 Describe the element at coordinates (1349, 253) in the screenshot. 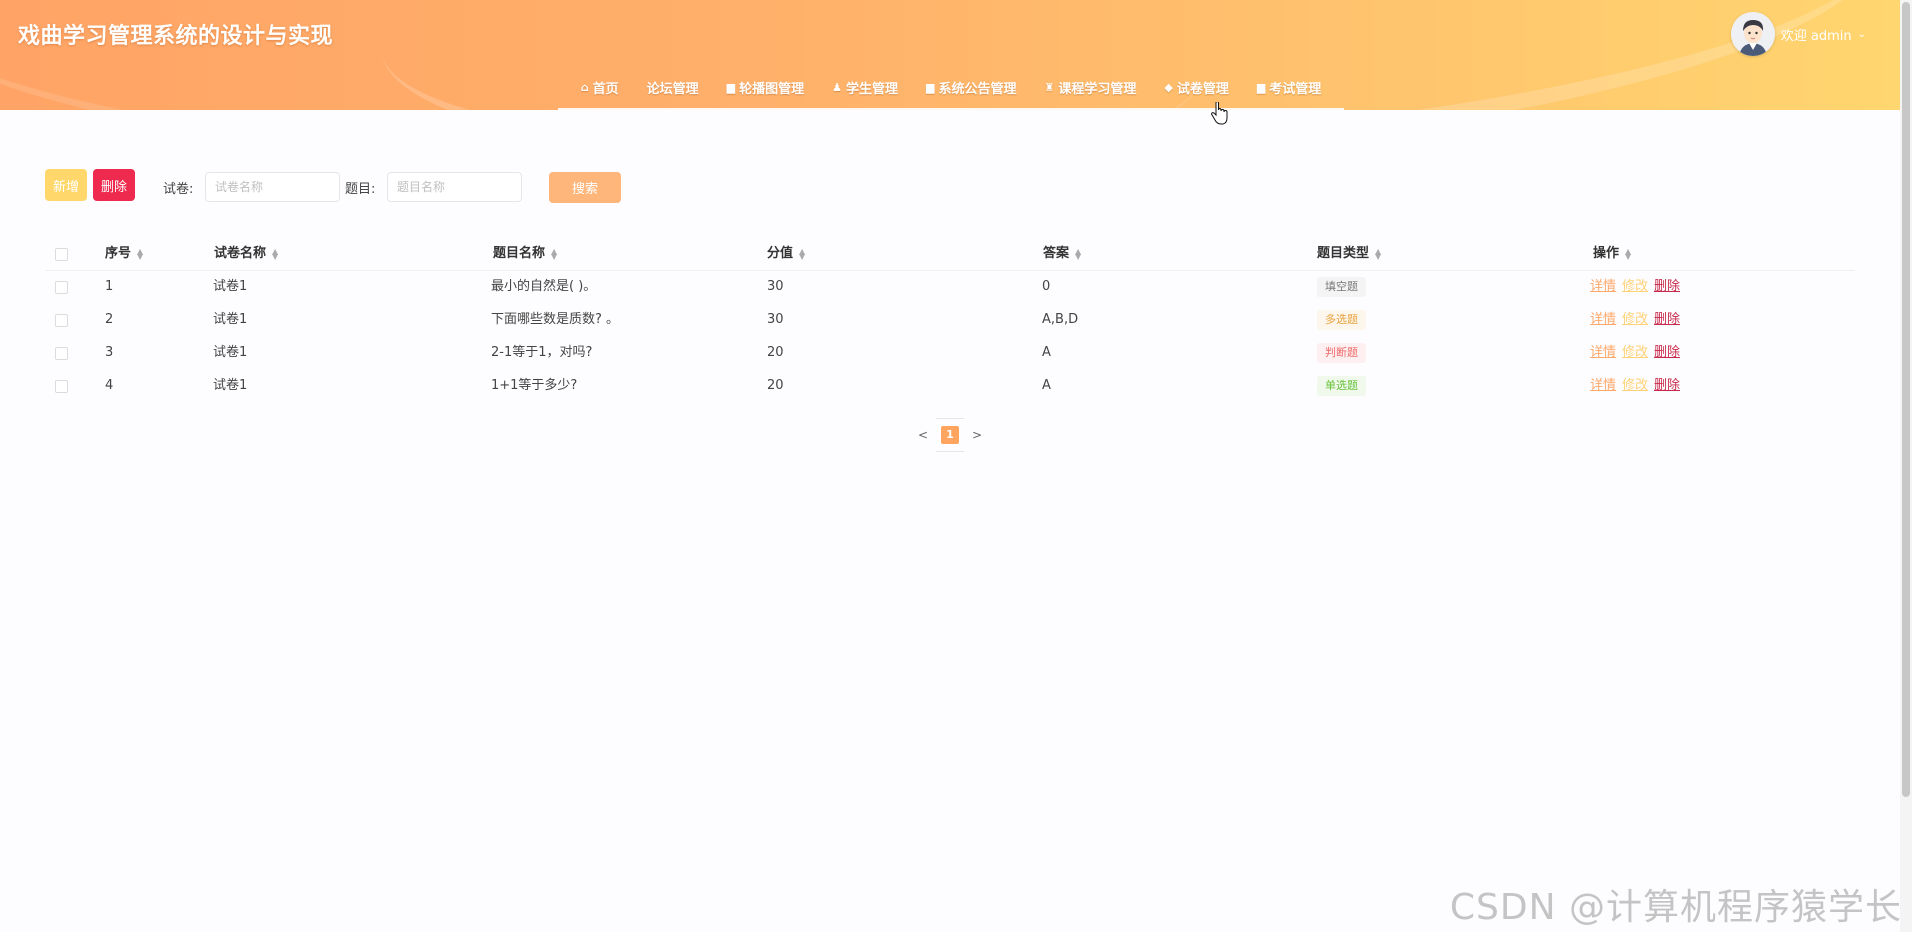

I see `column-header-type: 题目类型 ▲ ▼` at that location.